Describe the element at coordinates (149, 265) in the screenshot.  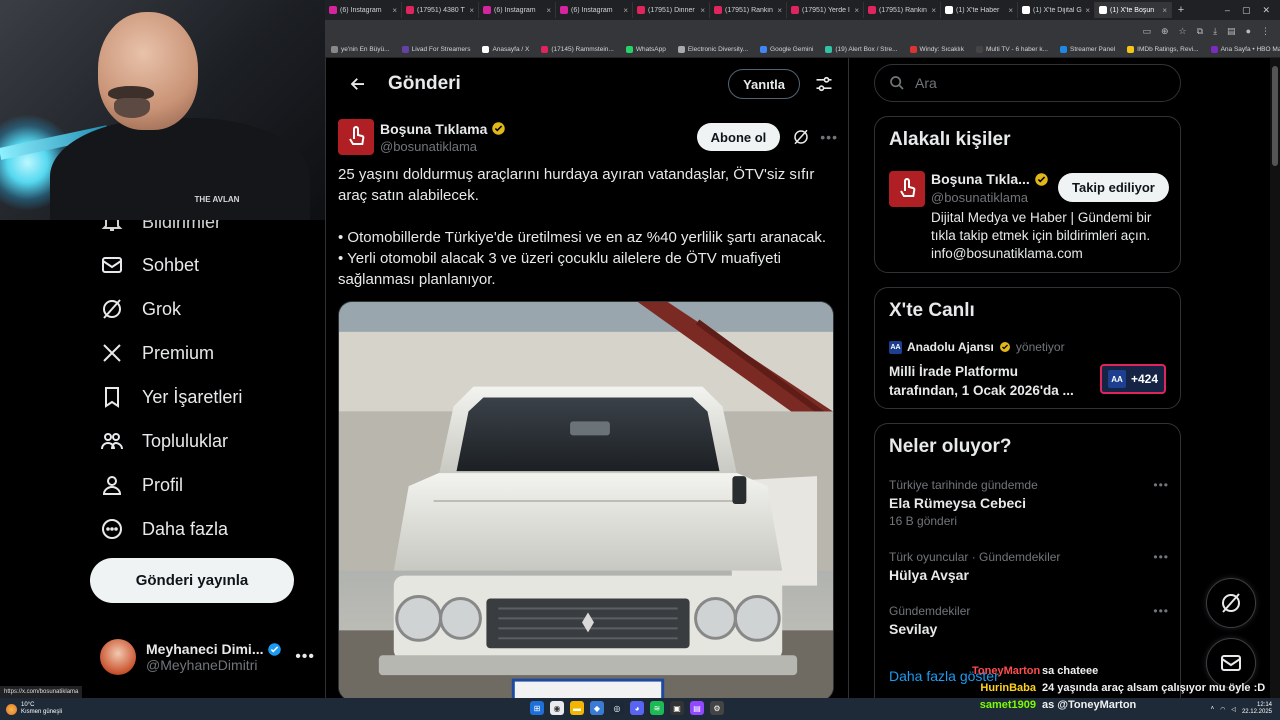
I see `nav-chat: Sohbet` at that location.